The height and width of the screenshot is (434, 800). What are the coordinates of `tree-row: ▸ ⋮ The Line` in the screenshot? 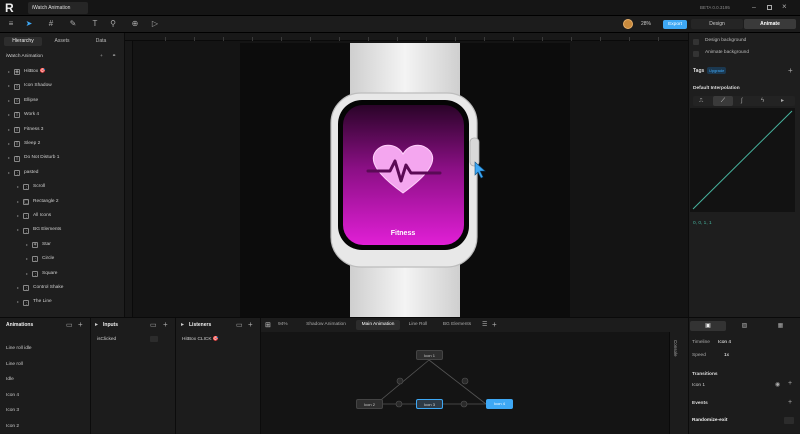 It's located at (62, 302).